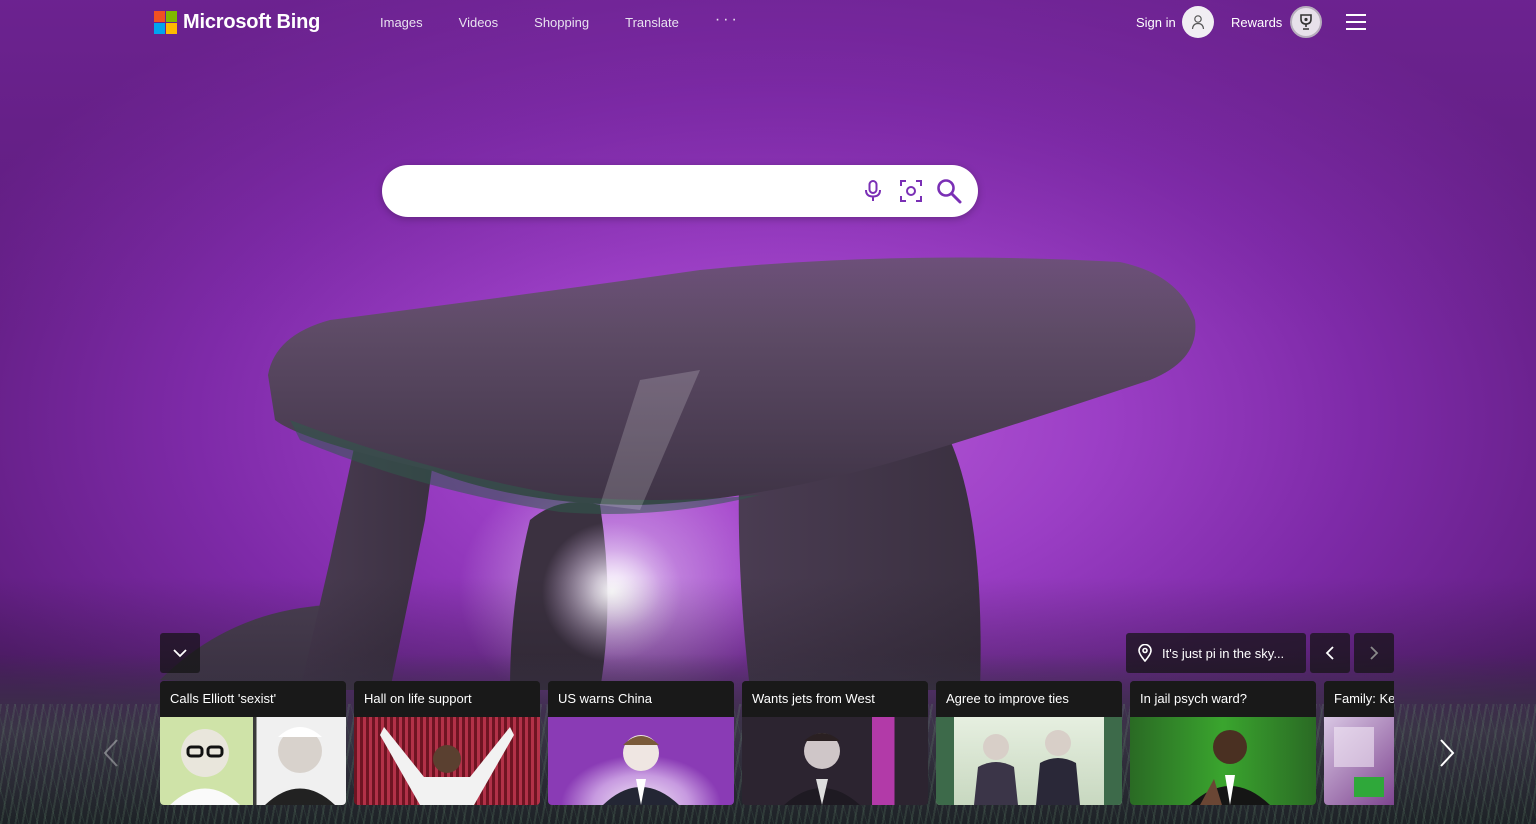  I want to click on news-card: Wants jets from West, so click(835, 743).